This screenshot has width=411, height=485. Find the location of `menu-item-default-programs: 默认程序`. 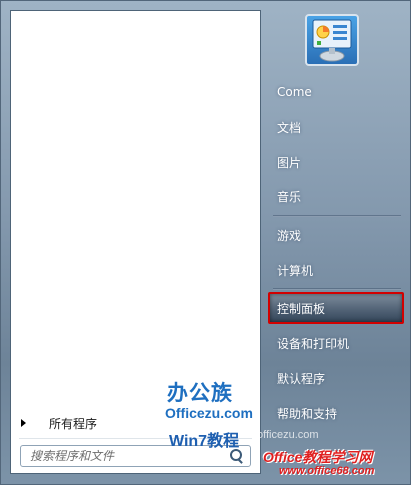

menu-item-default-programs: 默认程序 is located at coordinates (336, 378).